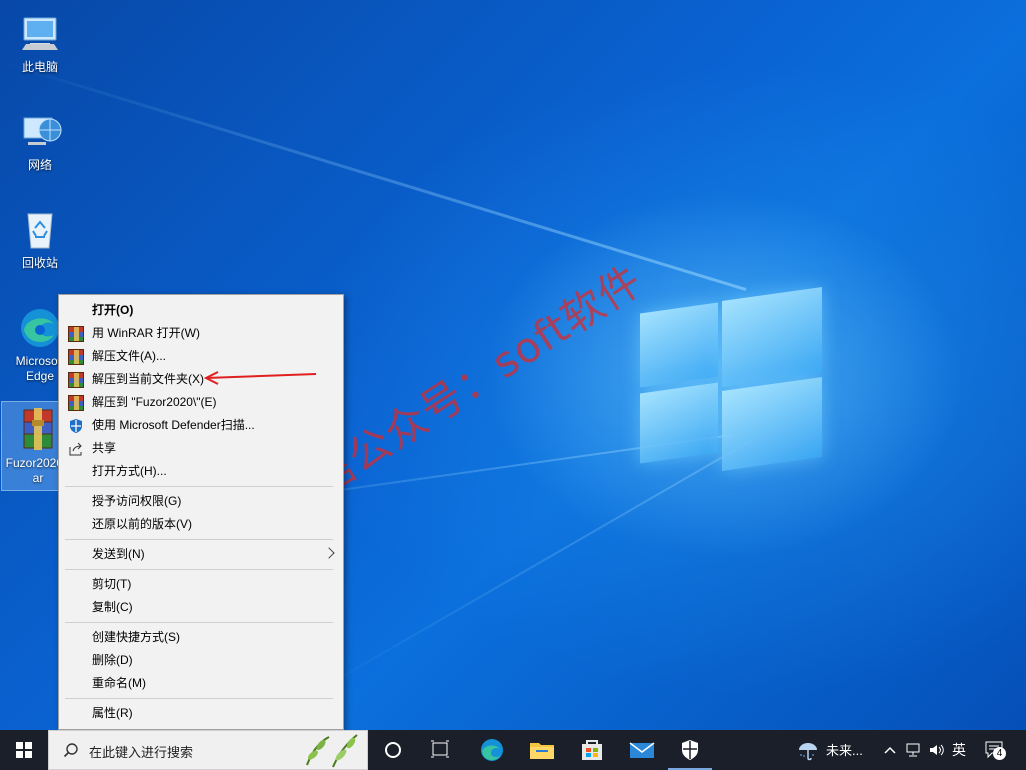 This screenshot has height=770, width=1026. I want to click on cortana-circle-icon, so click(393, 750).